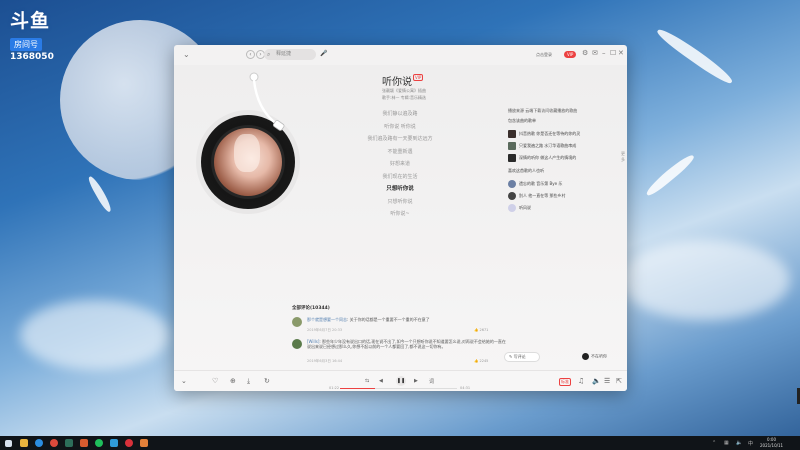  I want to click on collect-icon: ⊕, so click(233, 381).